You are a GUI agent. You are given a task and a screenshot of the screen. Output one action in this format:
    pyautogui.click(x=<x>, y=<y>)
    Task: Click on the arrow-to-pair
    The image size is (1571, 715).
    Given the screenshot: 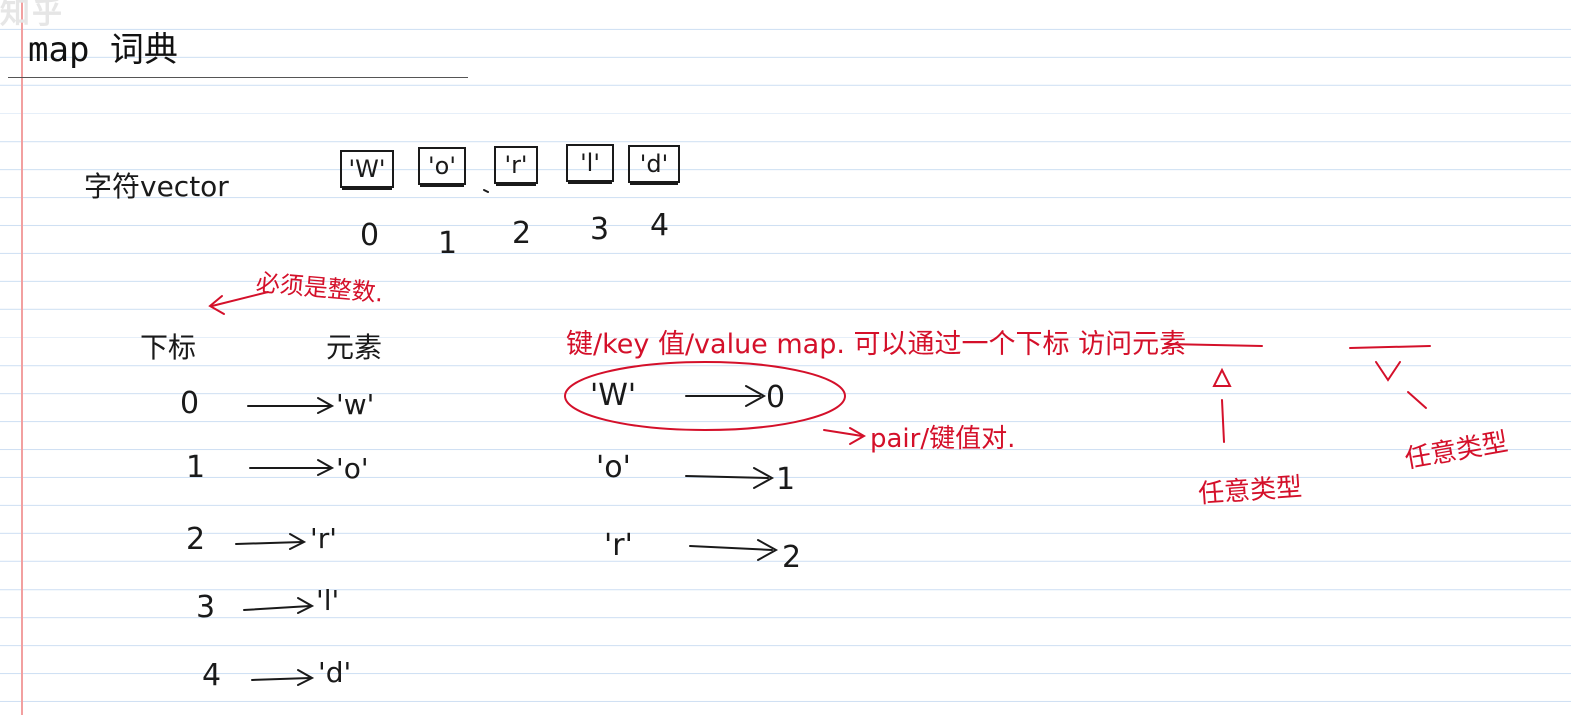 What is the action you would take?
    pyautogui.click(x=845, y=436)
    